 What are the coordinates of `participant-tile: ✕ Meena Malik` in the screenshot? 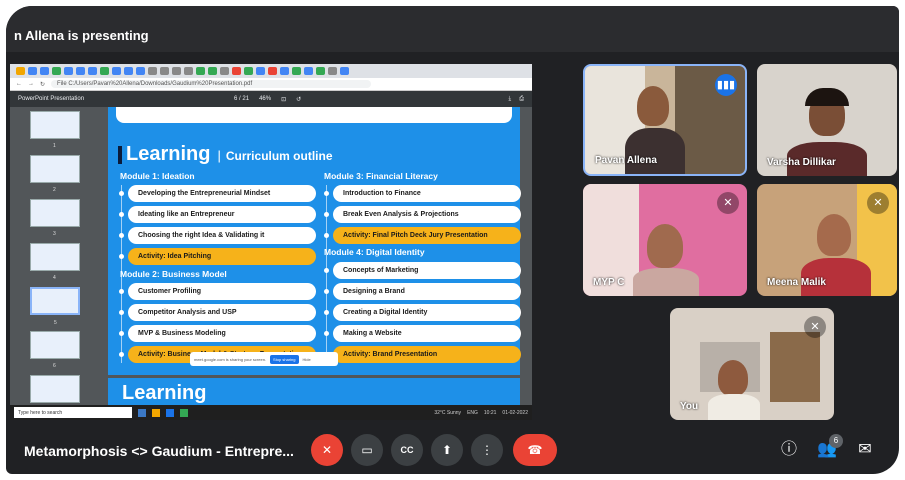 It's located at (827, 240).